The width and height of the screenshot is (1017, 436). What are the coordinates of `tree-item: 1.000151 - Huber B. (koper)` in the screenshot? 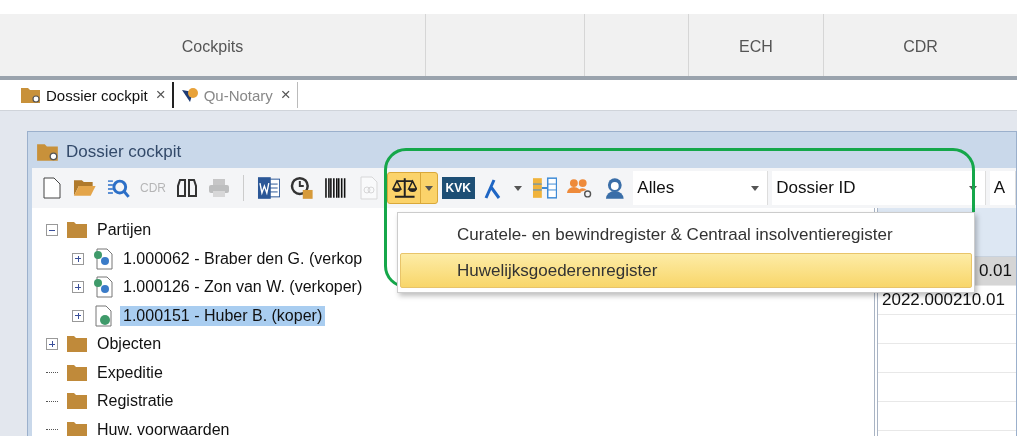 It's located at (223, 315).